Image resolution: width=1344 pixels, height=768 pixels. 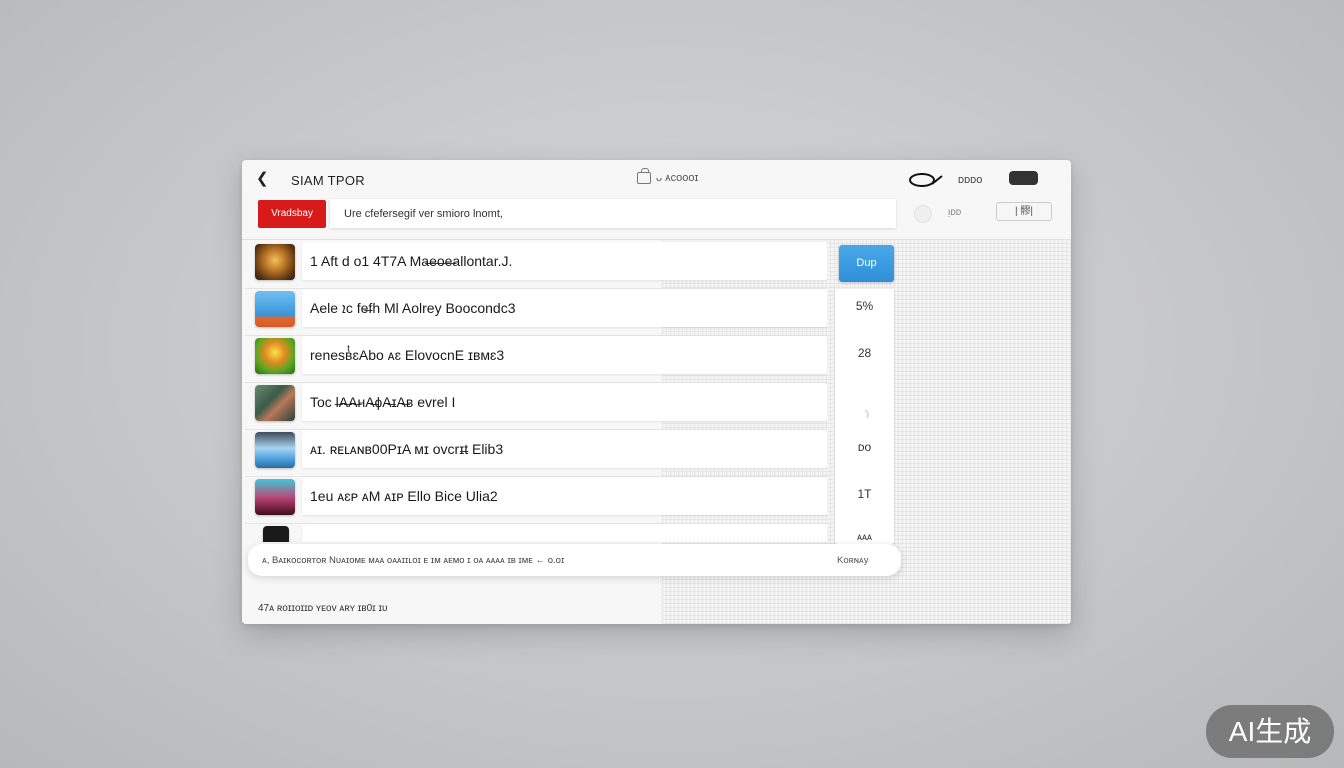 I want to click on item-name: ᴀɪ. ʀᴇʟᴀɴʙ00PɪA ᴍɪ ovcrɪ̶t Elib3, so click(x=407, y=449).